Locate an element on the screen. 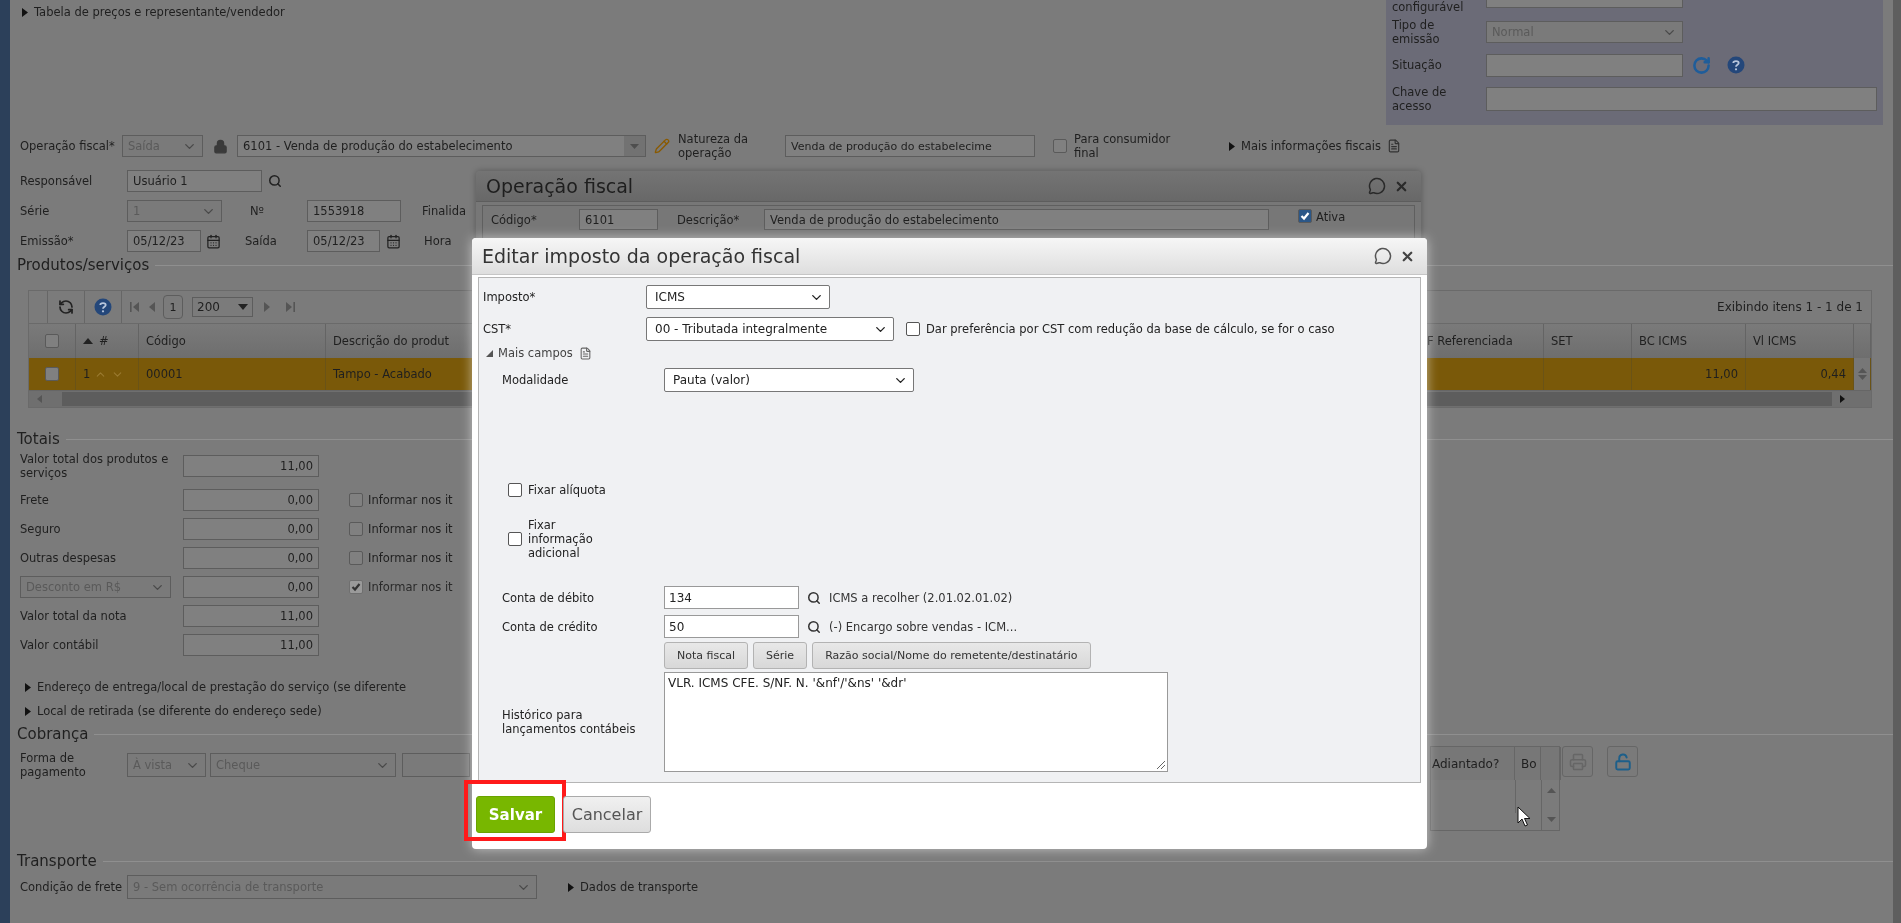 This screenshot has width=1901, height=923. input-field: 1553918 is located at coordinates (354, 211).